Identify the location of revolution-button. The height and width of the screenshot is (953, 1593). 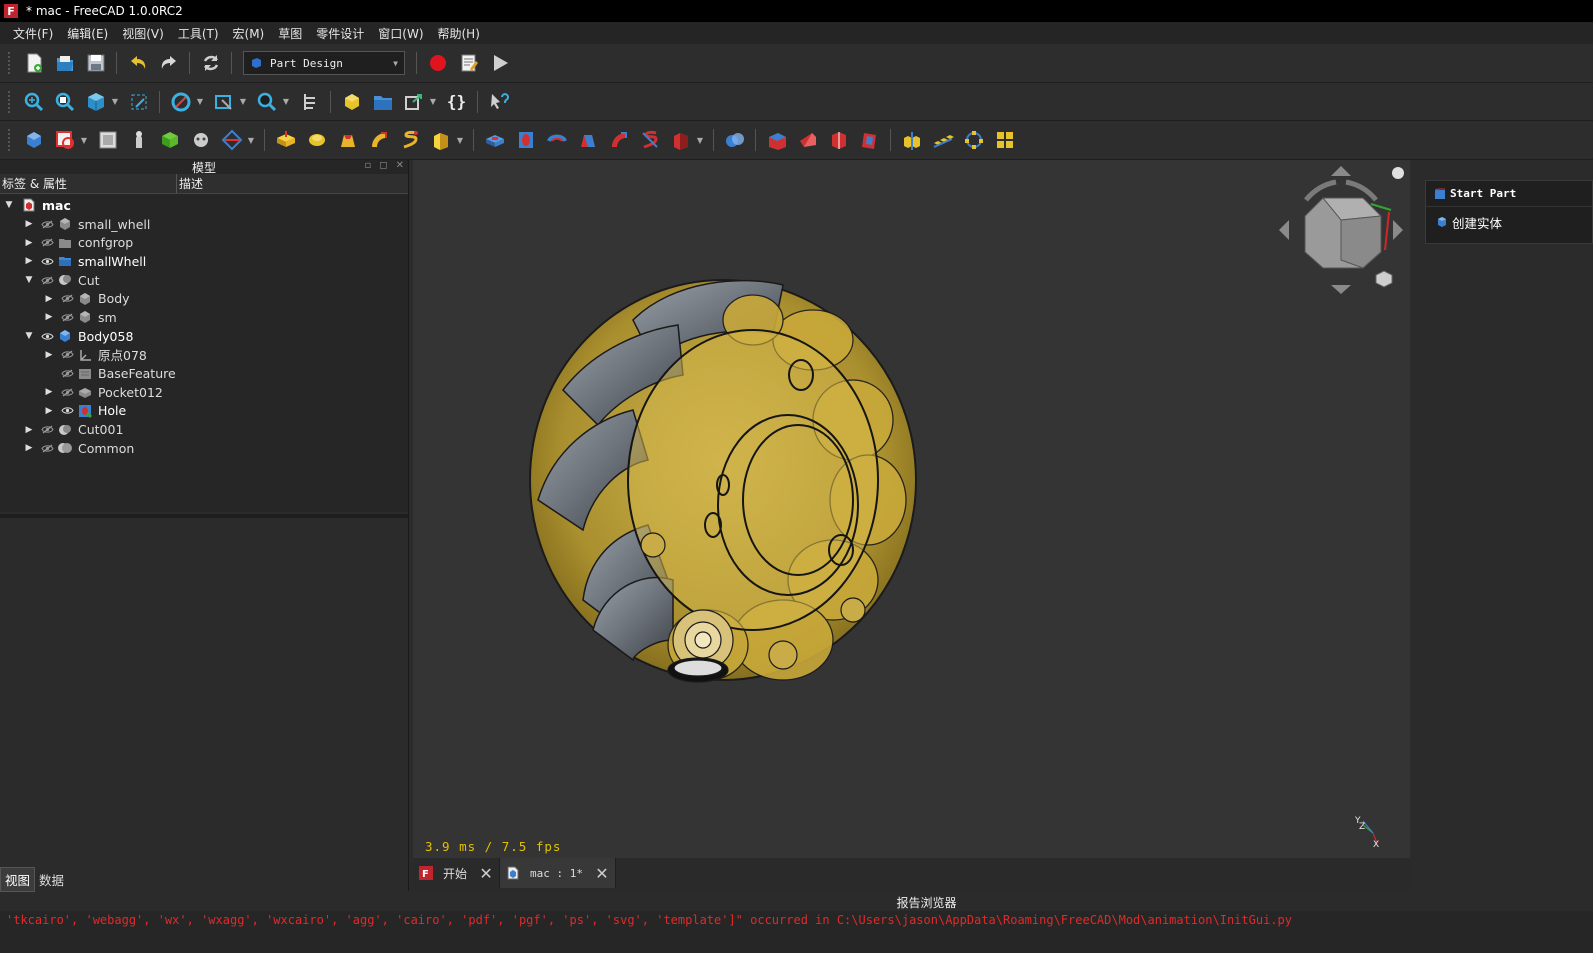
(316, 140).